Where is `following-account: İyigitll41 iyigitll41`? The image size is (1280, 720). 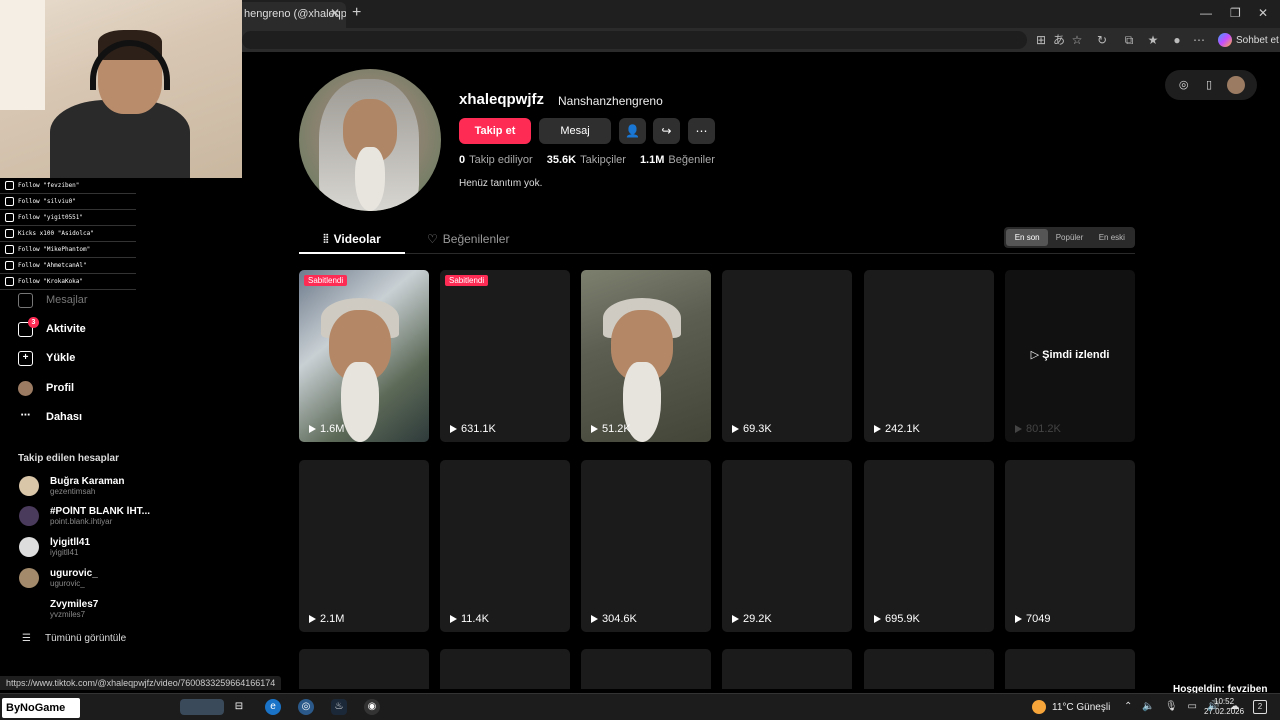 following-account: İyigitll41 iyigitll41 is located at coordinates (84, 547).